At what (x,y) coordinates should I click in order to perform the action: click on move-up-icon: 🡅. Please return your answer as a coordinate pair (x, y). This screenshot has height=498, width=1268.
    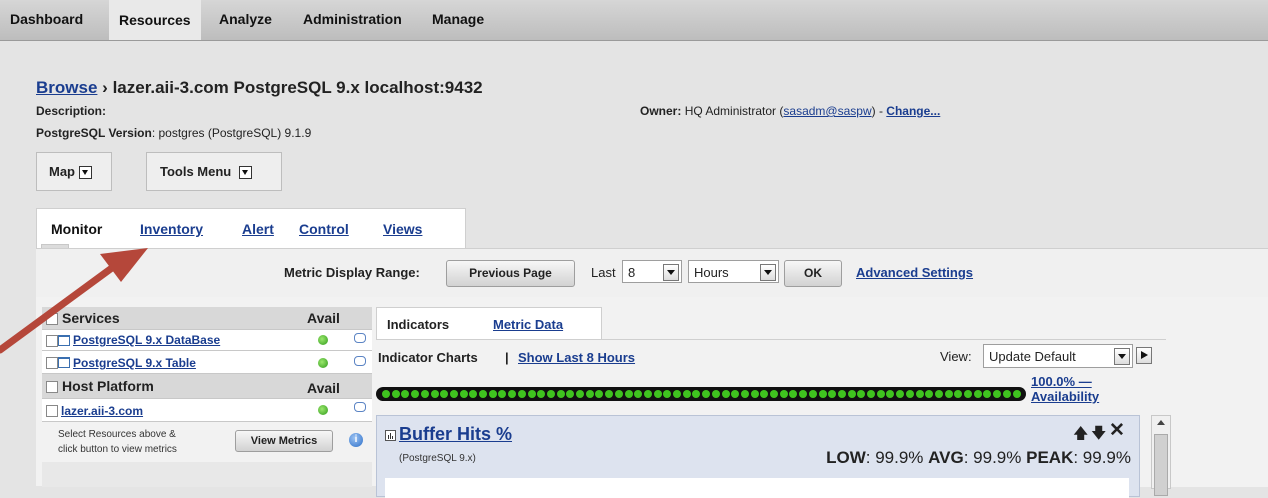
    Looking at the image, I should click on (1080, 435).